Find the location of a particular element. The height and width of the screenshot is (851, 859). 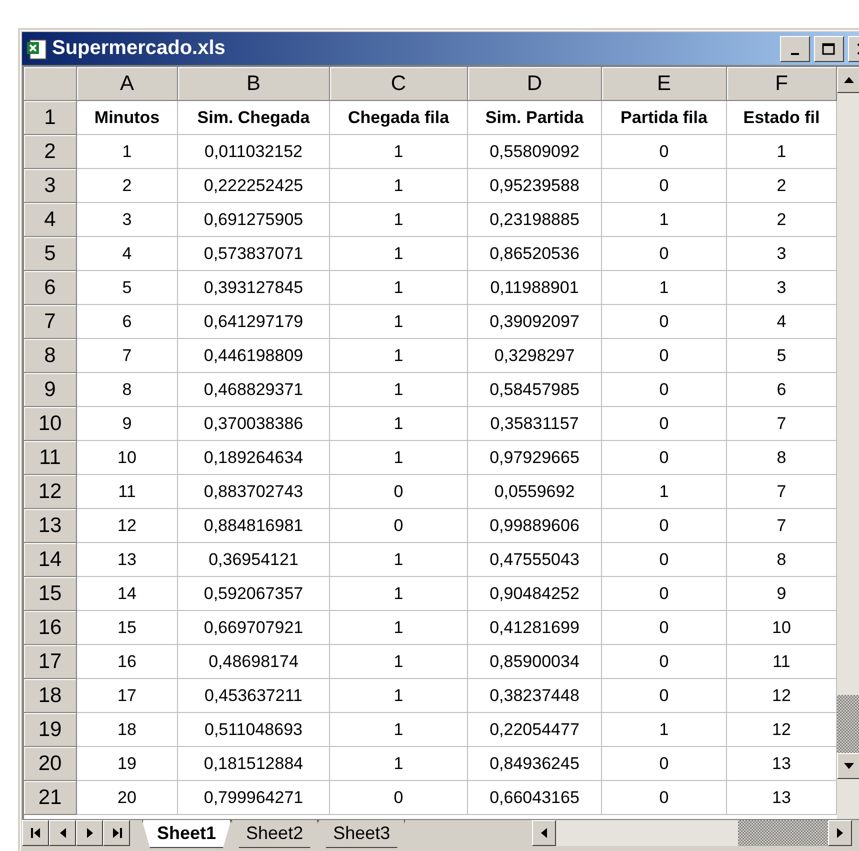

table-cell: 13 is located at coordinates (127, 560).